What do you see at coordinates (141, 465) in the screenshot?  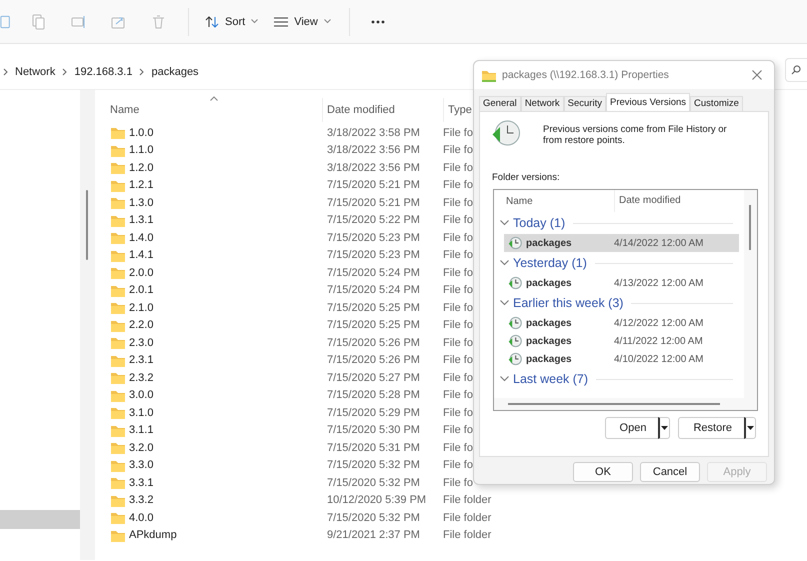 I see `file-name: 3.3.0` at bounding box center [141, 465].